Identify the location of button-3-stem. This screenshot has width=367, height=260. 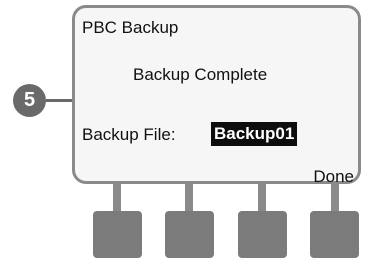
(262, 198).